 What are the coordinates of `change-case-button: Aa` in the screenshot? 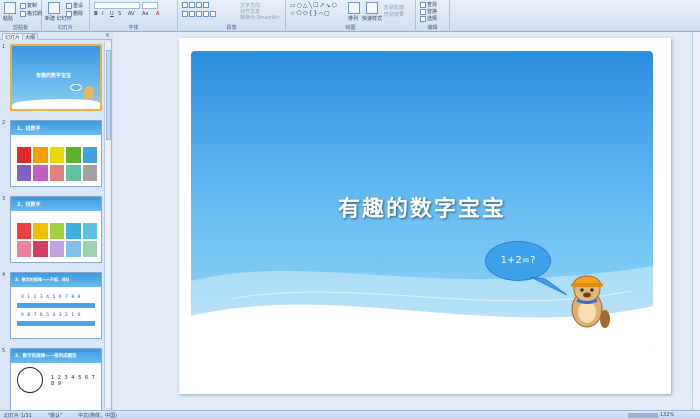 It's located at (145, 14).